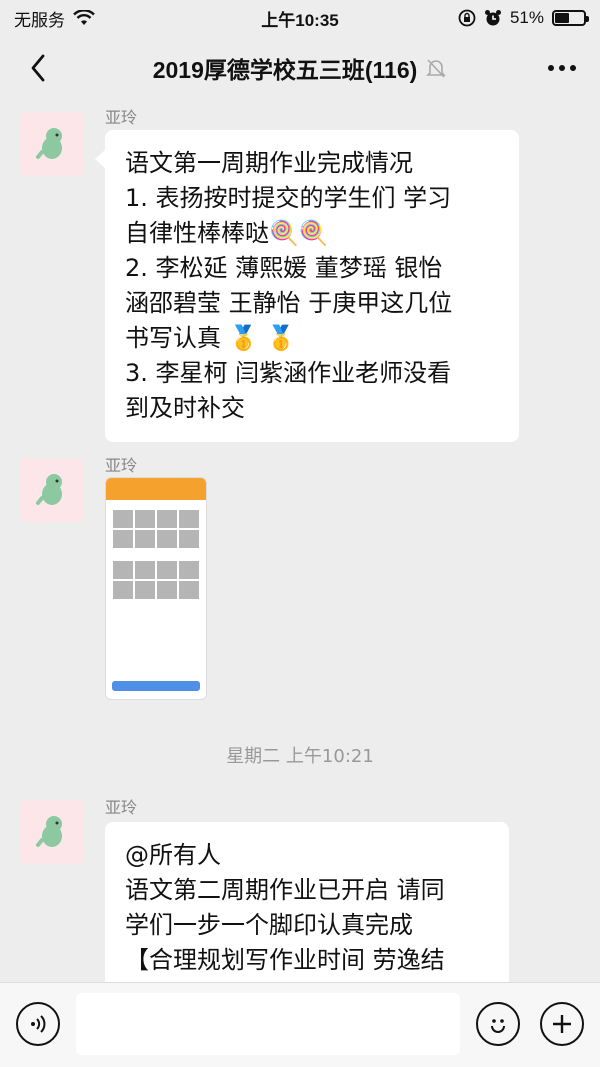 The width and height of the screenshot is (600, 1067). Describe the element at coordinates (268, 1024) in the screenshot. I see `message-input` at that location.